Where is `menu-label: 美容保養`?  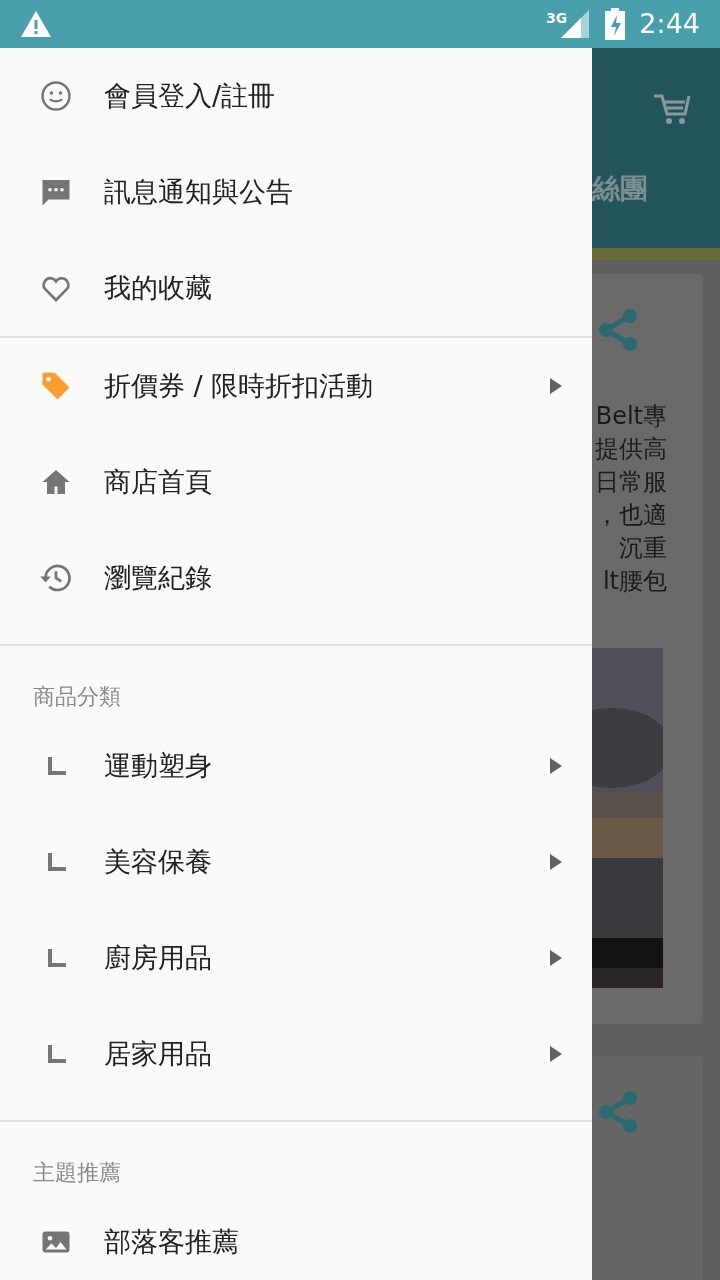 menu-label: 美容保養 is located at coordinates (158, 861).